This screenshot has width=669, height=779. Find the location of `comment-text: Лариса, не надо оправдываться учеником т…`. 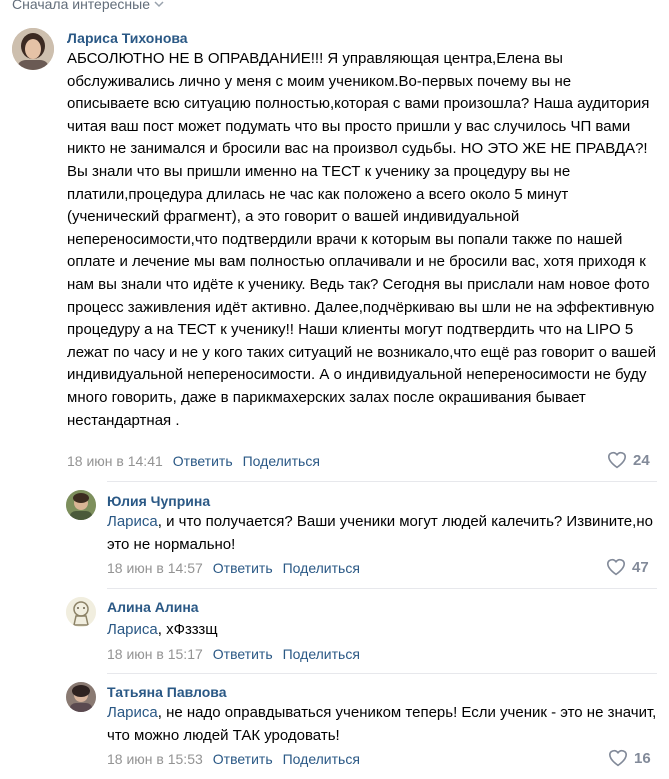

comment-text: Лариса, не надо оправдываться учеником т… is located at coordinates (382, 724).